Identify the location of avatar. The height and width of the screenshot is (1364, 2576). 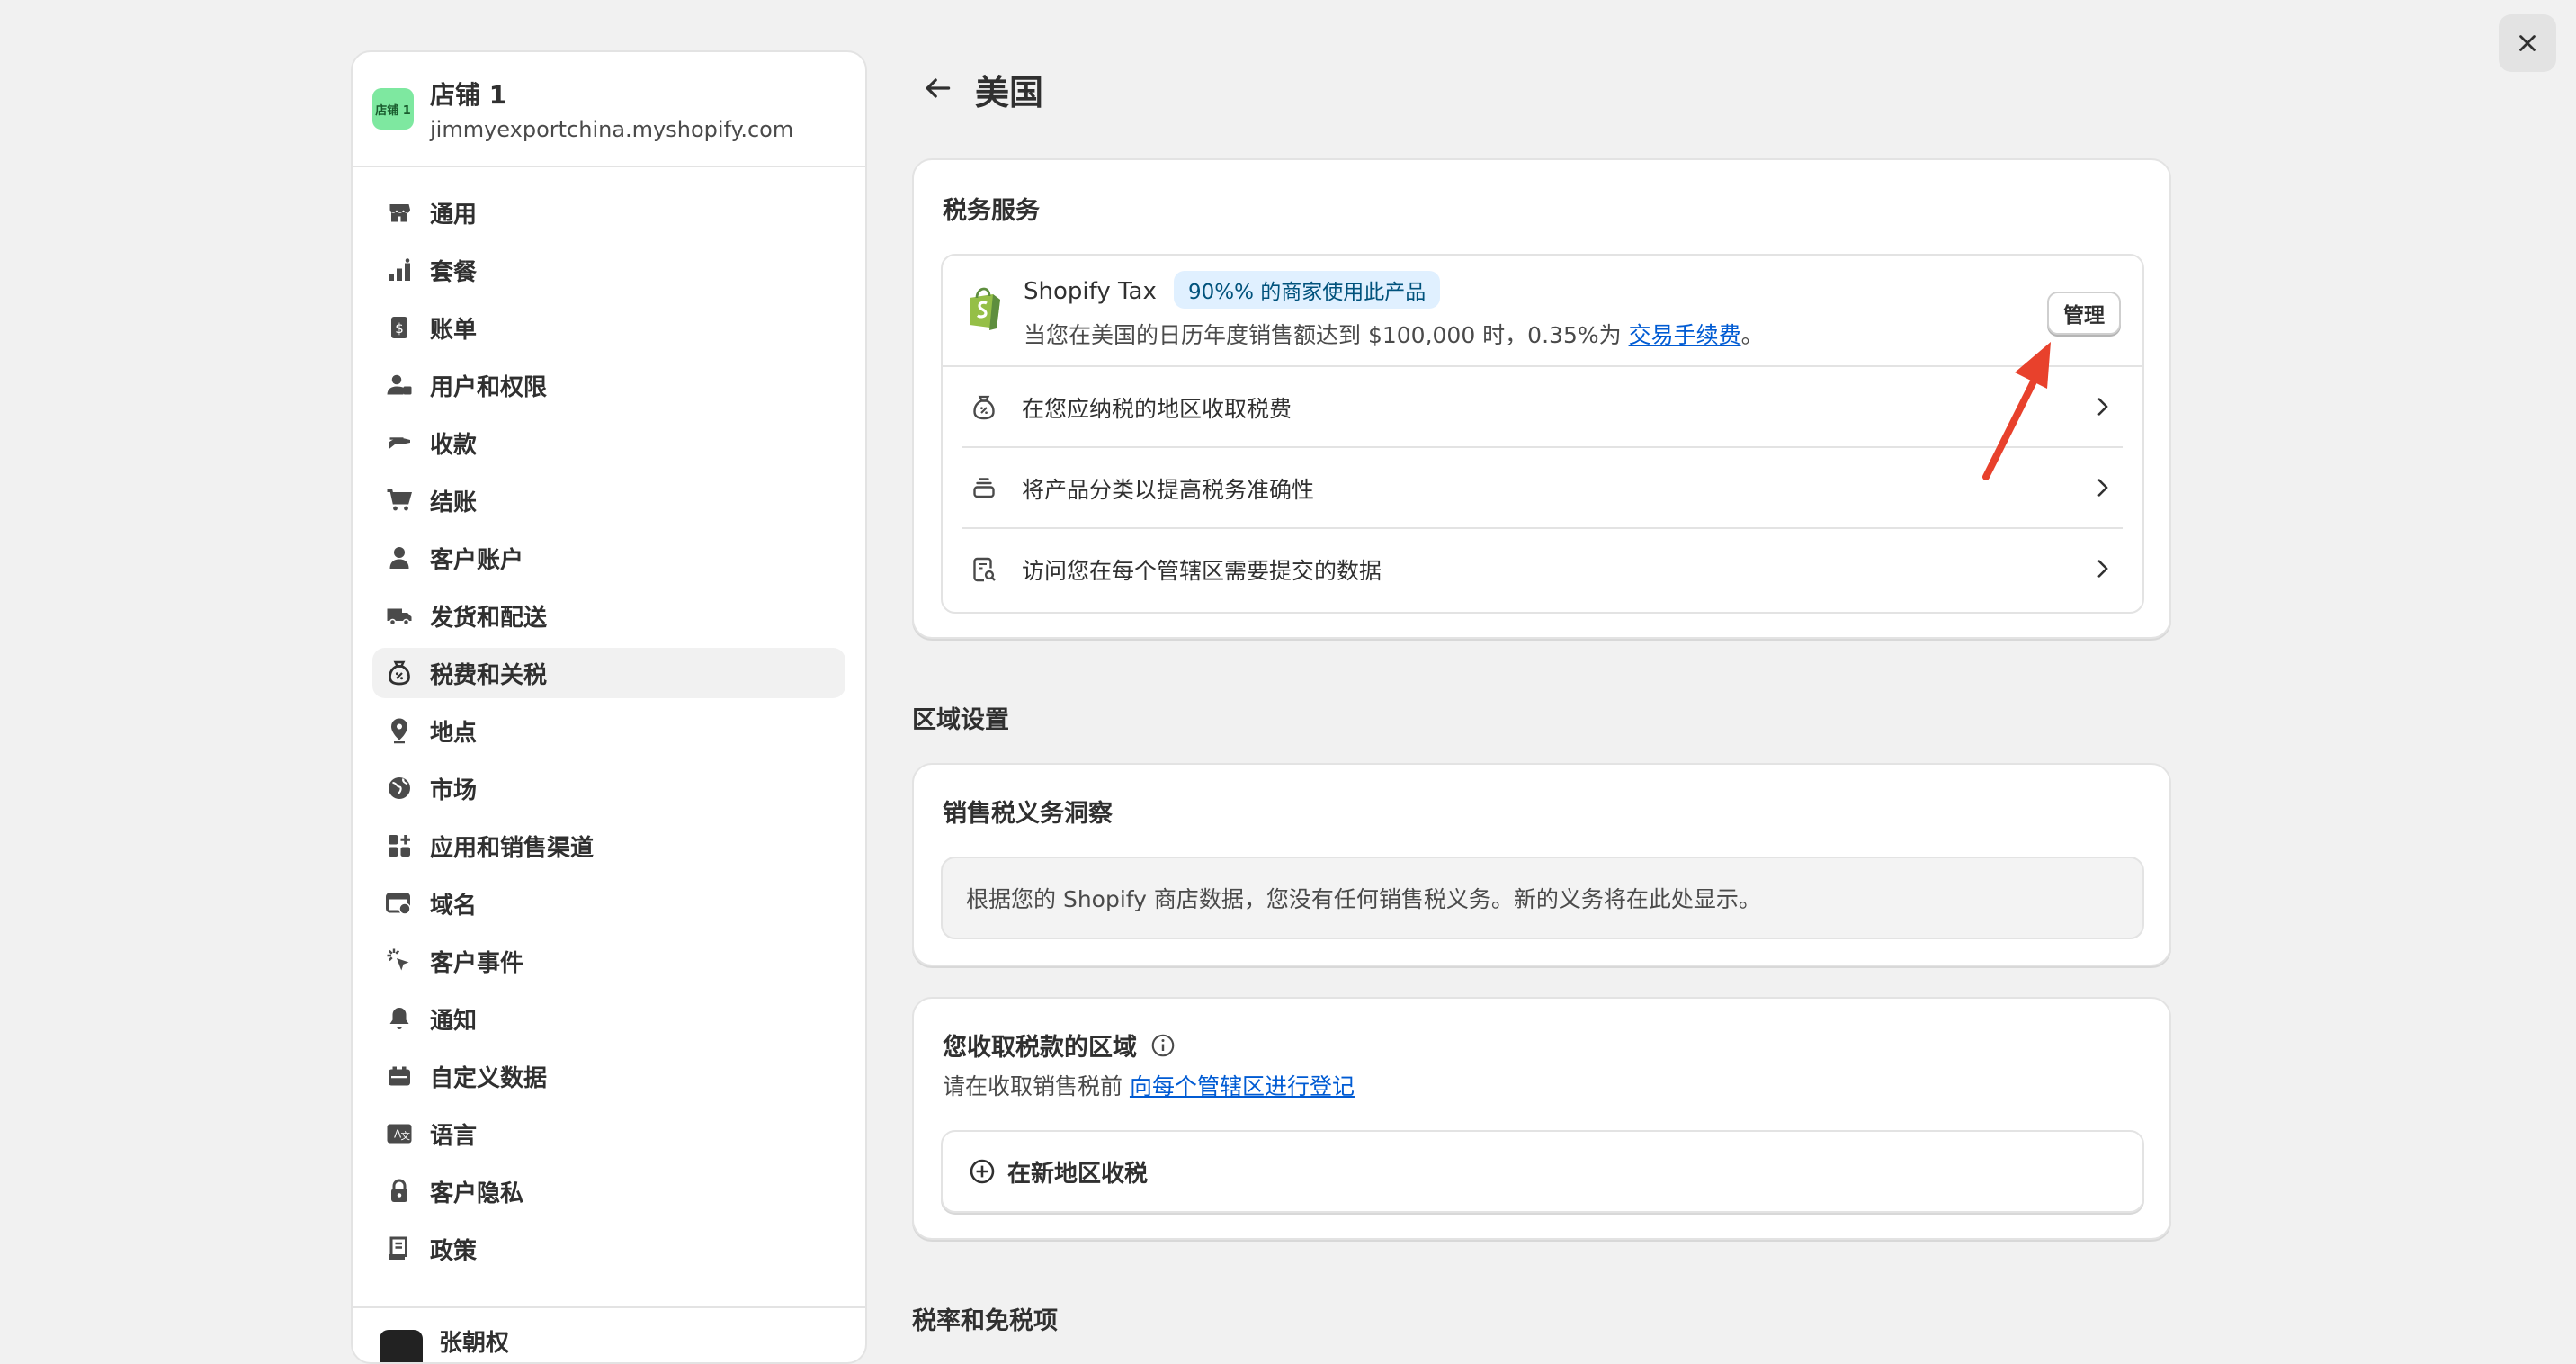
(401, 1346).